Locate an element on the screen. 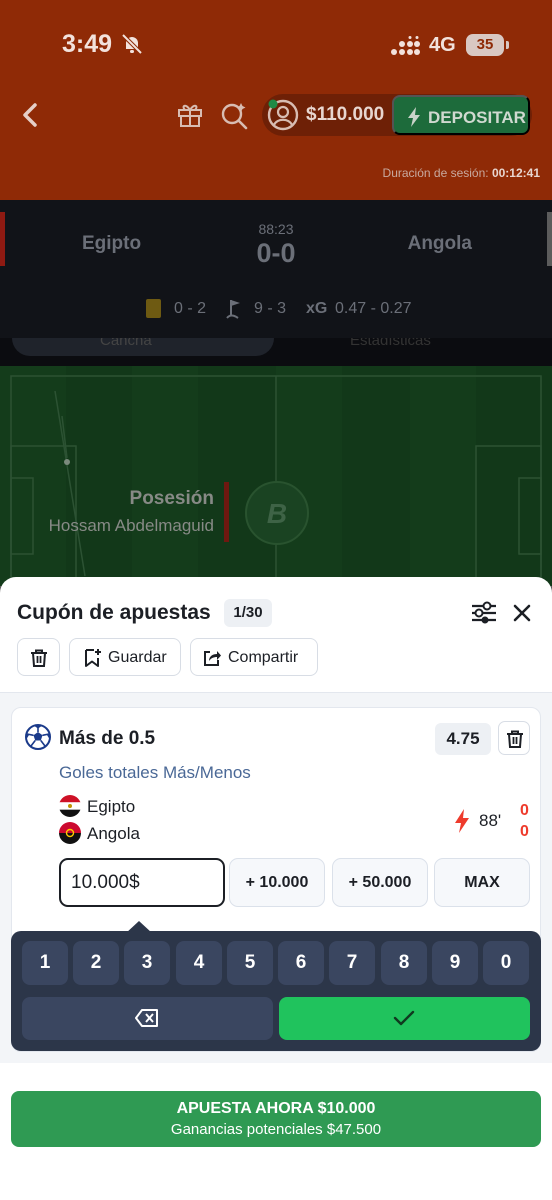 This screenshot has width=552, height=1200. key-0: 0 is located at coordinates (506, 963).